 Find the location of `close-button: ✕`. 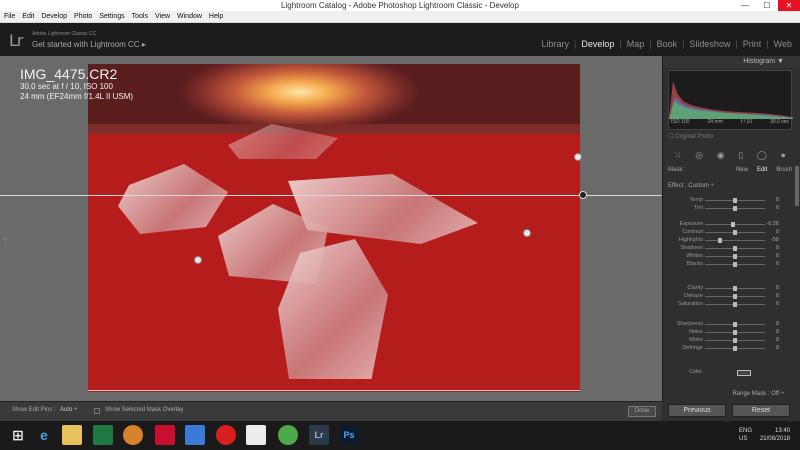

close-button: ✕ is located at coordinates (789, 5).